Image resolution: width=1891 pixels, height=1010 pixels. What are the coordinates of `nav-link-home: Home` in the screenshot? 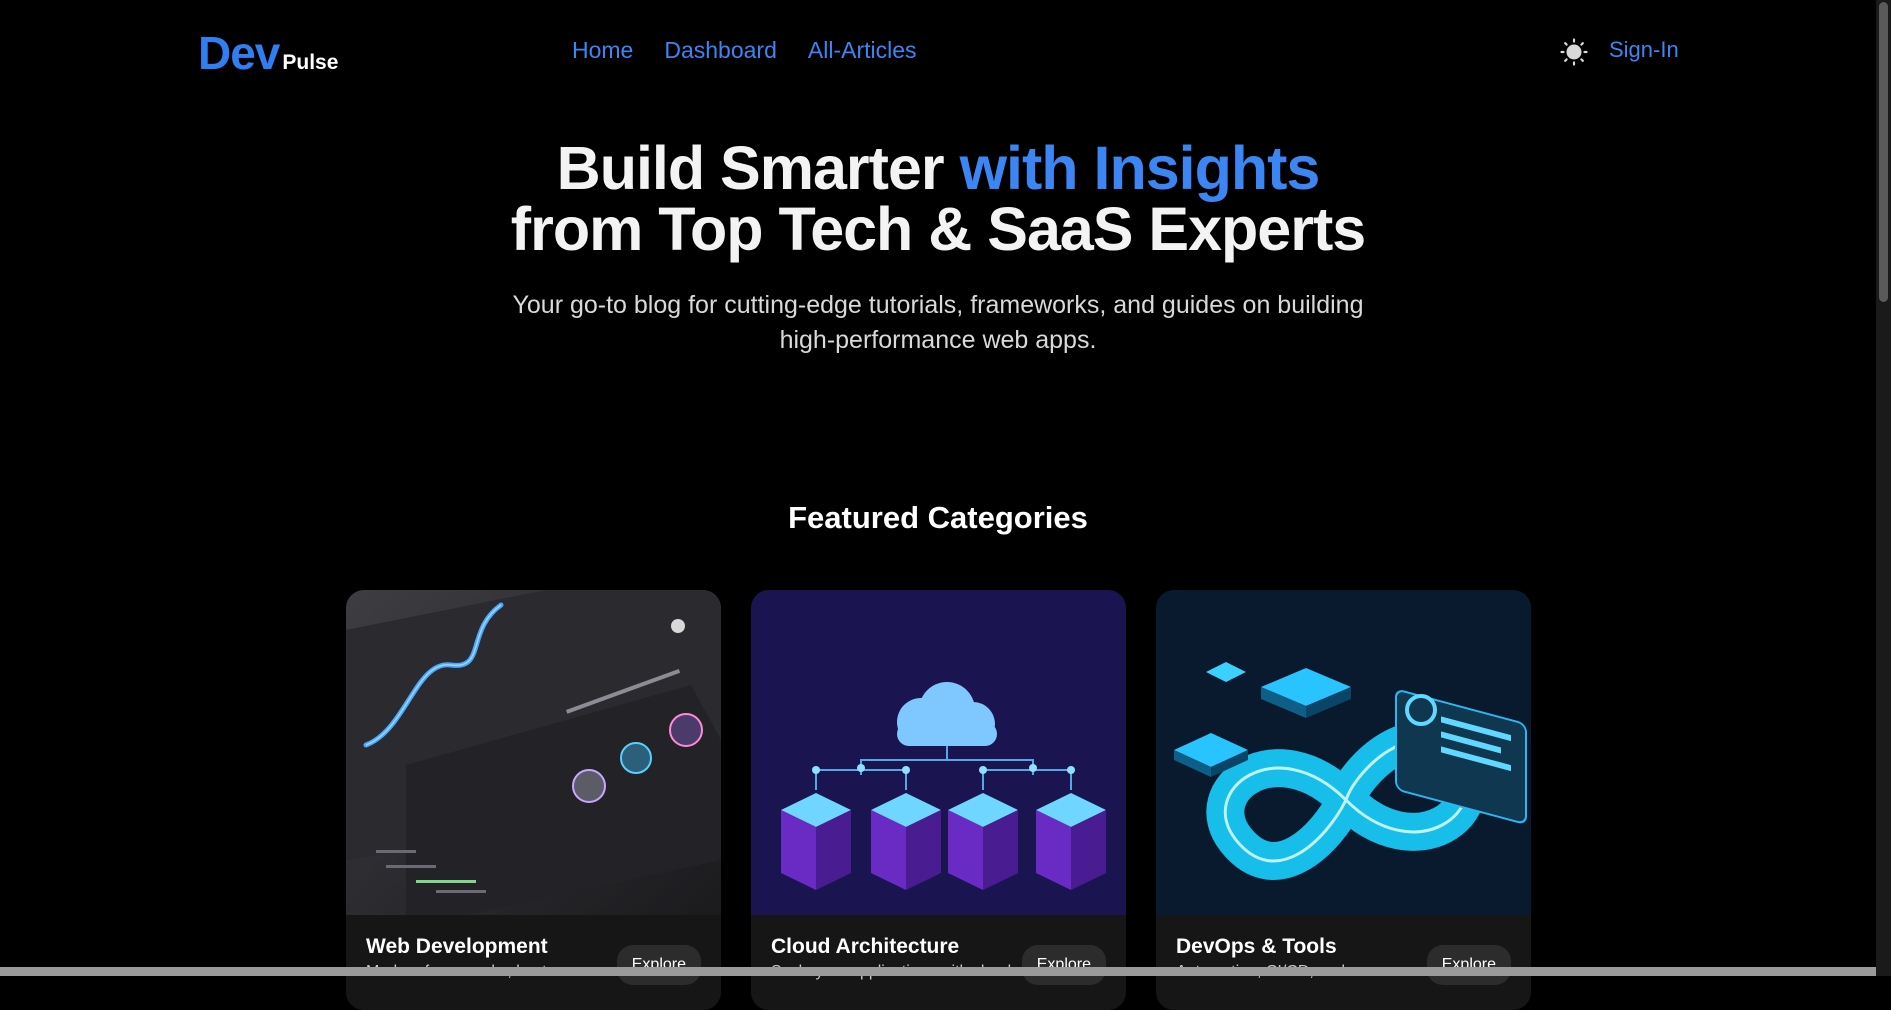 It's located at (602, 50).